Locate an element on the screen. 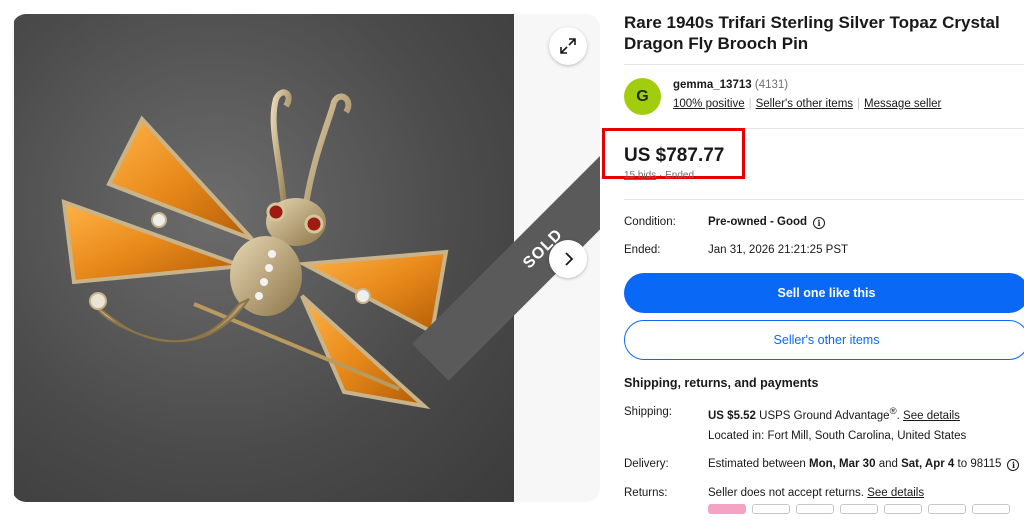 This screenshot has width=1024, height=520. sell-one-like-this-button: Sell one like this is located at coordinates (824, 293).